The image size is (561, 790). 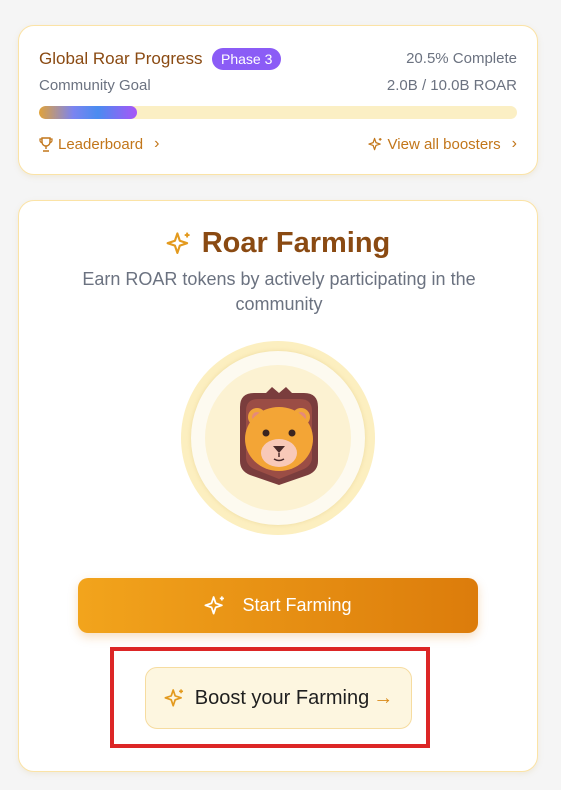 I want to click on start-farming-label: Start Farming, so click(x=297, y=605).